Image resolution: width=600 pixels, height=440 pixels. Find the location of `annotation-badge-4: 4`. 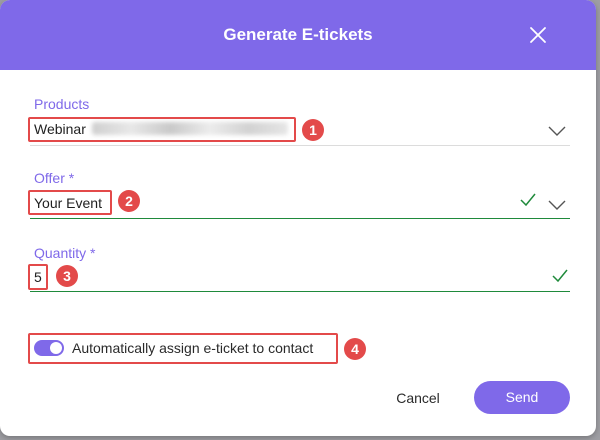

annotation-badge-4: 4 is located at coordinates (355, 349).